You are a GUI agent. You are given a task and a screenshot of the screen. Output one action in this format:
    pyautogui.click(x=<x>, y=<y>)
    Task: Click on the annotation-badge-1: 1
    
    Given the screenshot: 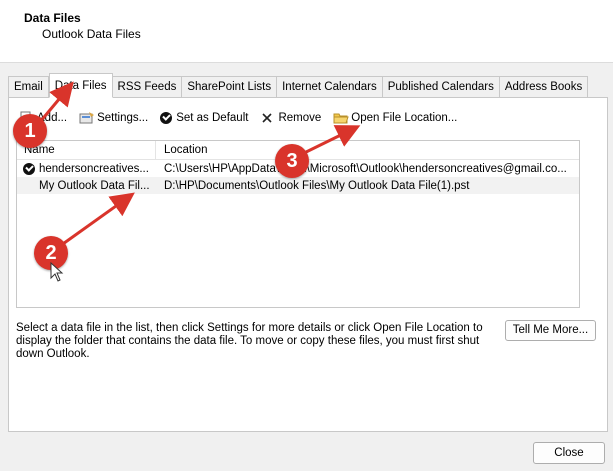 What is the action you would take?
    pyautogui.click(x=30, y=131)
    